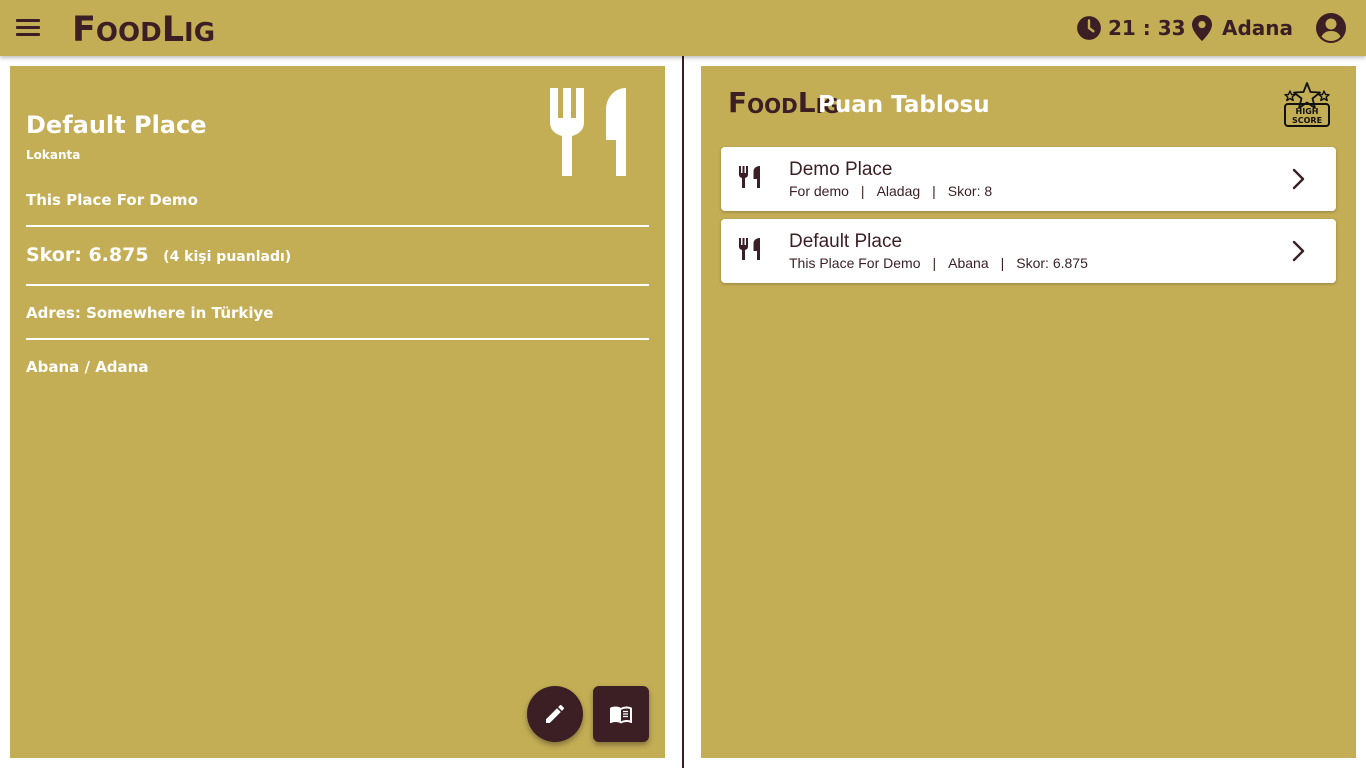 The width and height of the screenshot is (1366, 768). I want to click on menu-book-icon, so click(621, 715).